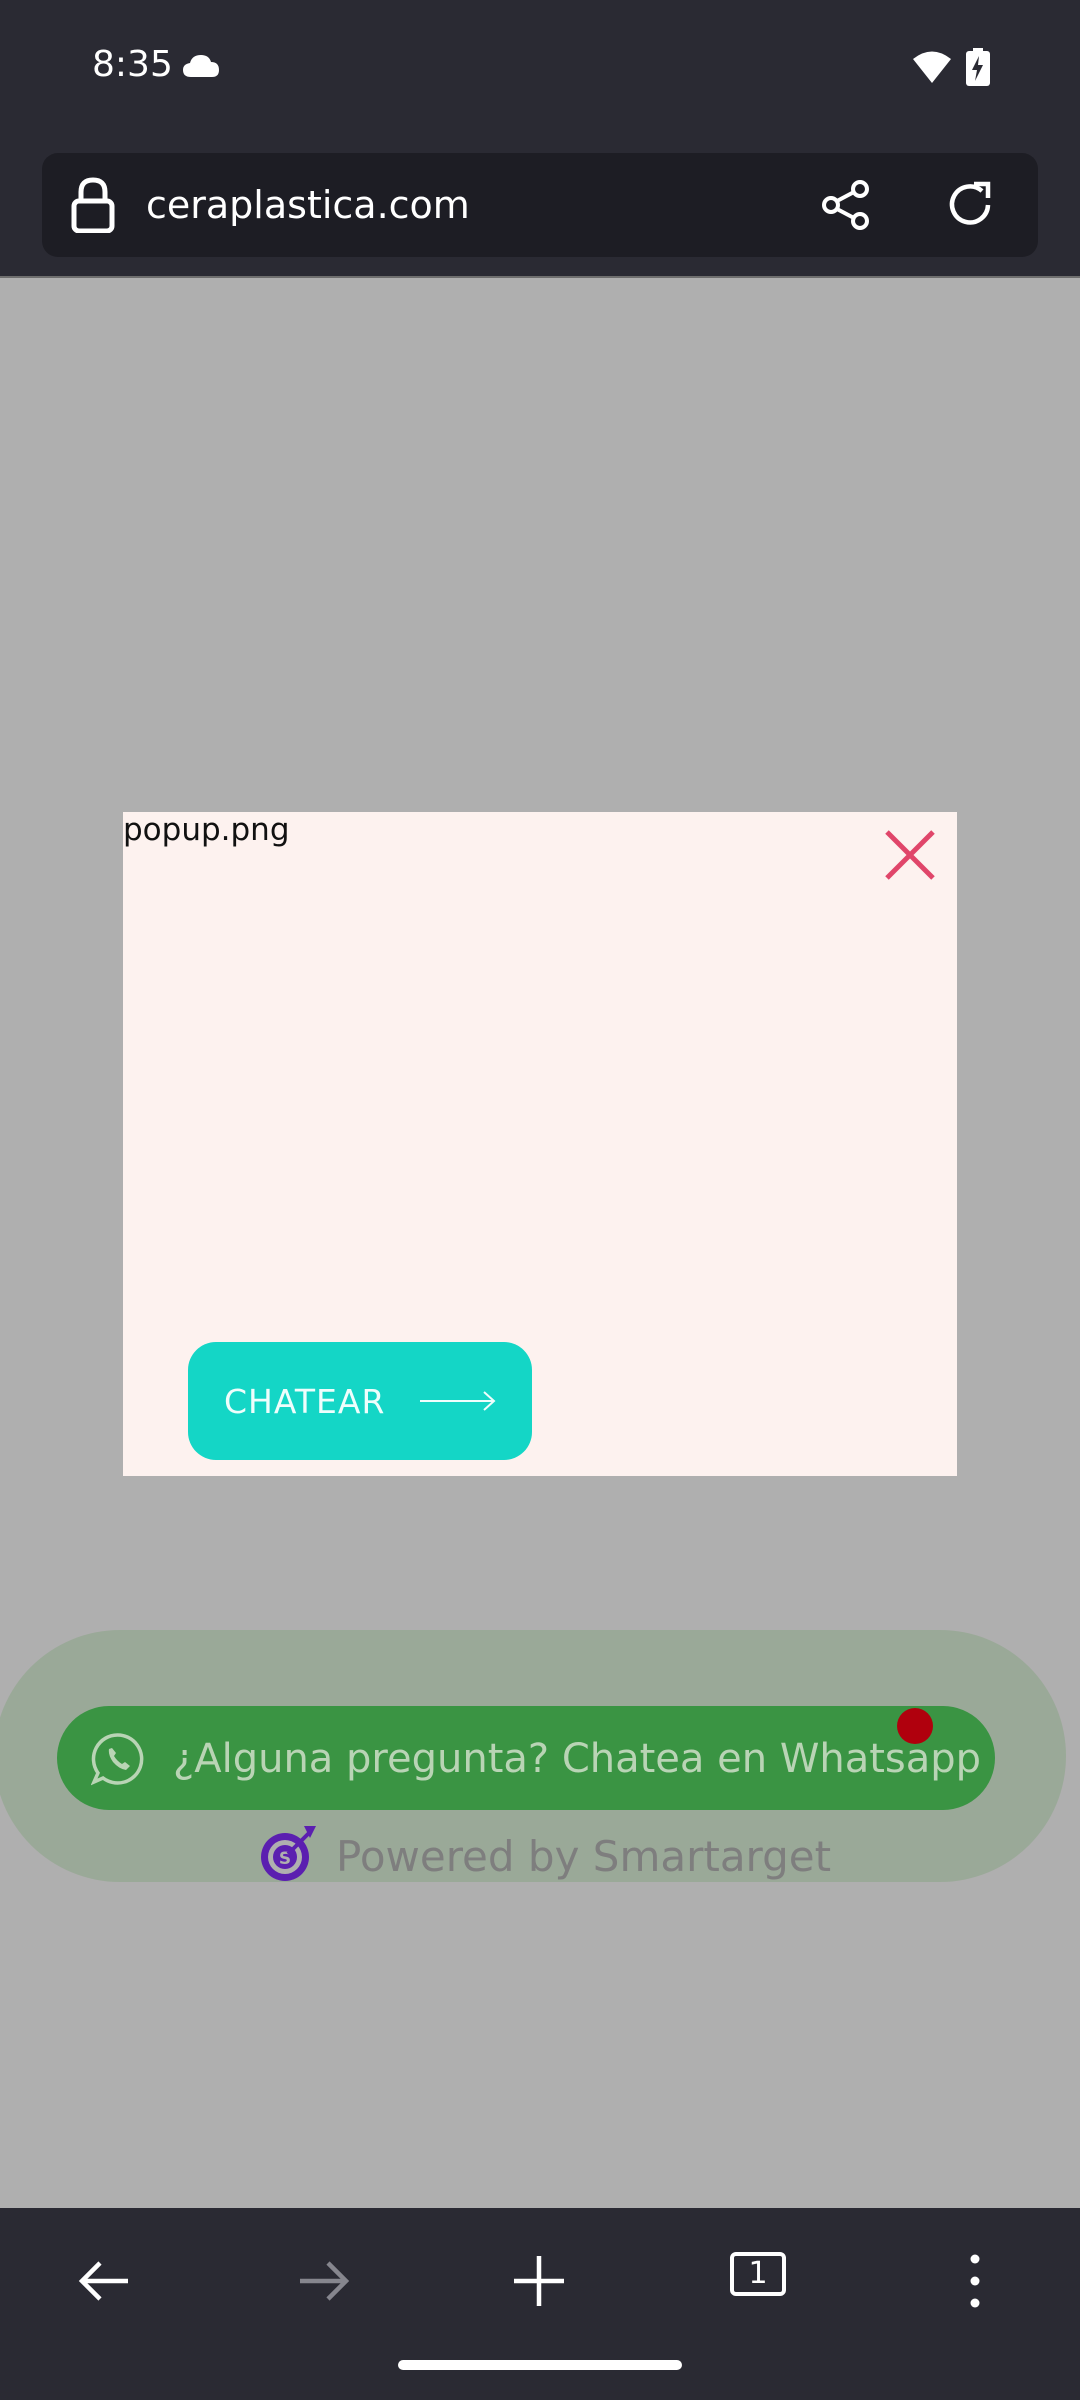 The height and width of the screenshot is (2400, 1080). What do you see at coordinates (305, 1401) in the screenshot?
I see `chatear-label: CHATEAR` at bounding box center [305, 1401].